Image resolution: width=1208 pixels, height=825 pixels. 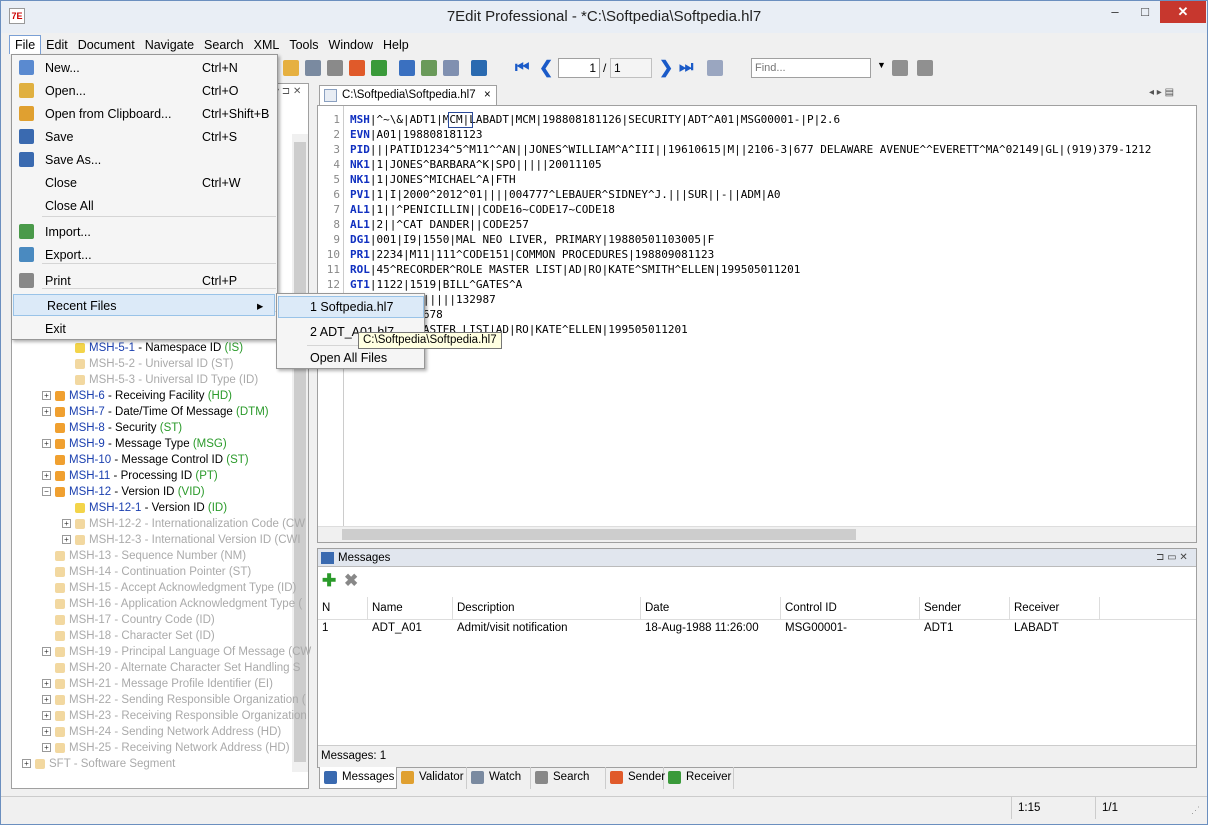 What do you see at coordinates (144, 329) in the screenshot?
I see `menu-item-exit: Exit` at bounding box center [144, 329].